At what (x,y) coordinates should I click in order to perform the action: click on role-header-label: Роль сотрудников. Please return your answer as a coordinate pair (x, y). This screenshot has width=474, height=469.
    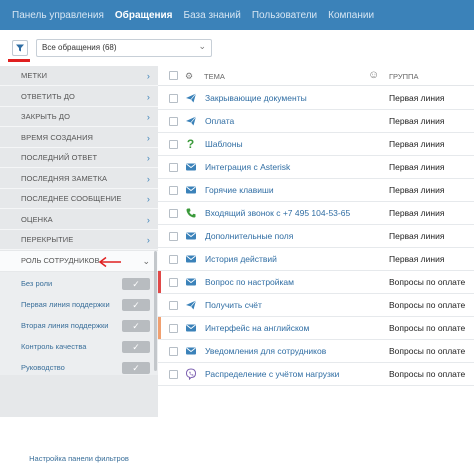
    Looking at the image, I should click on (60, 260).